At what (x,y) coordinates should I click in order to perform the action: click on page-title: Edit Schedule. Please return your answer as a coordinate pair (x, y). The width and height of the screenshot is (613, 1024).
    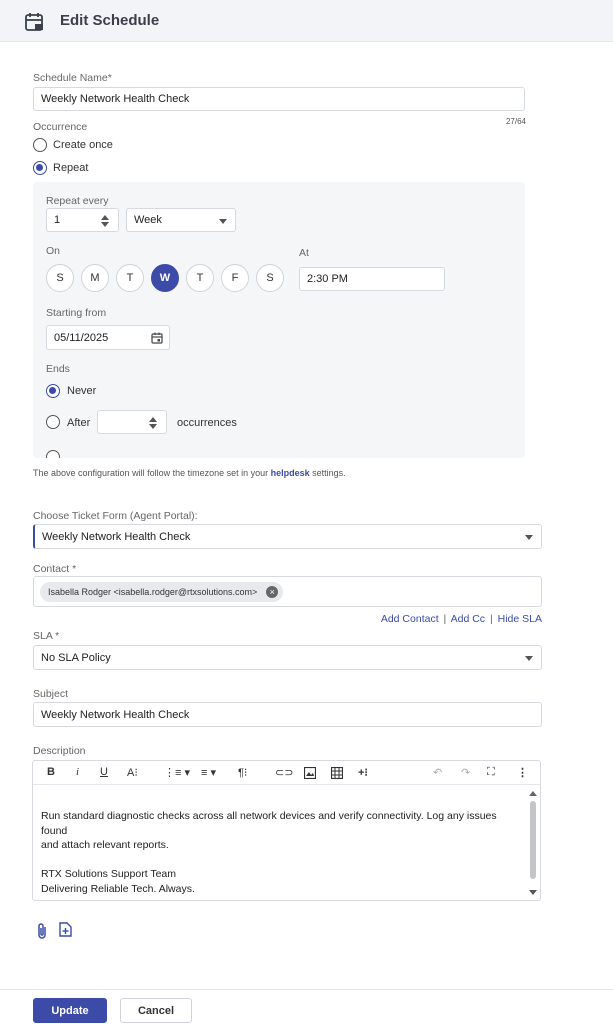
    Looking at the image, I should click on (110, 20).